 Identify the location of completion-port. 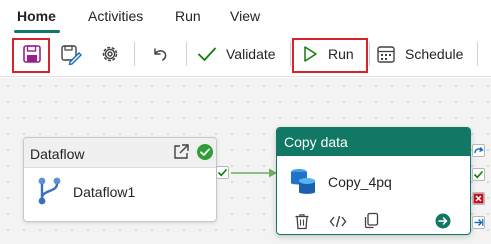
(478, 150).